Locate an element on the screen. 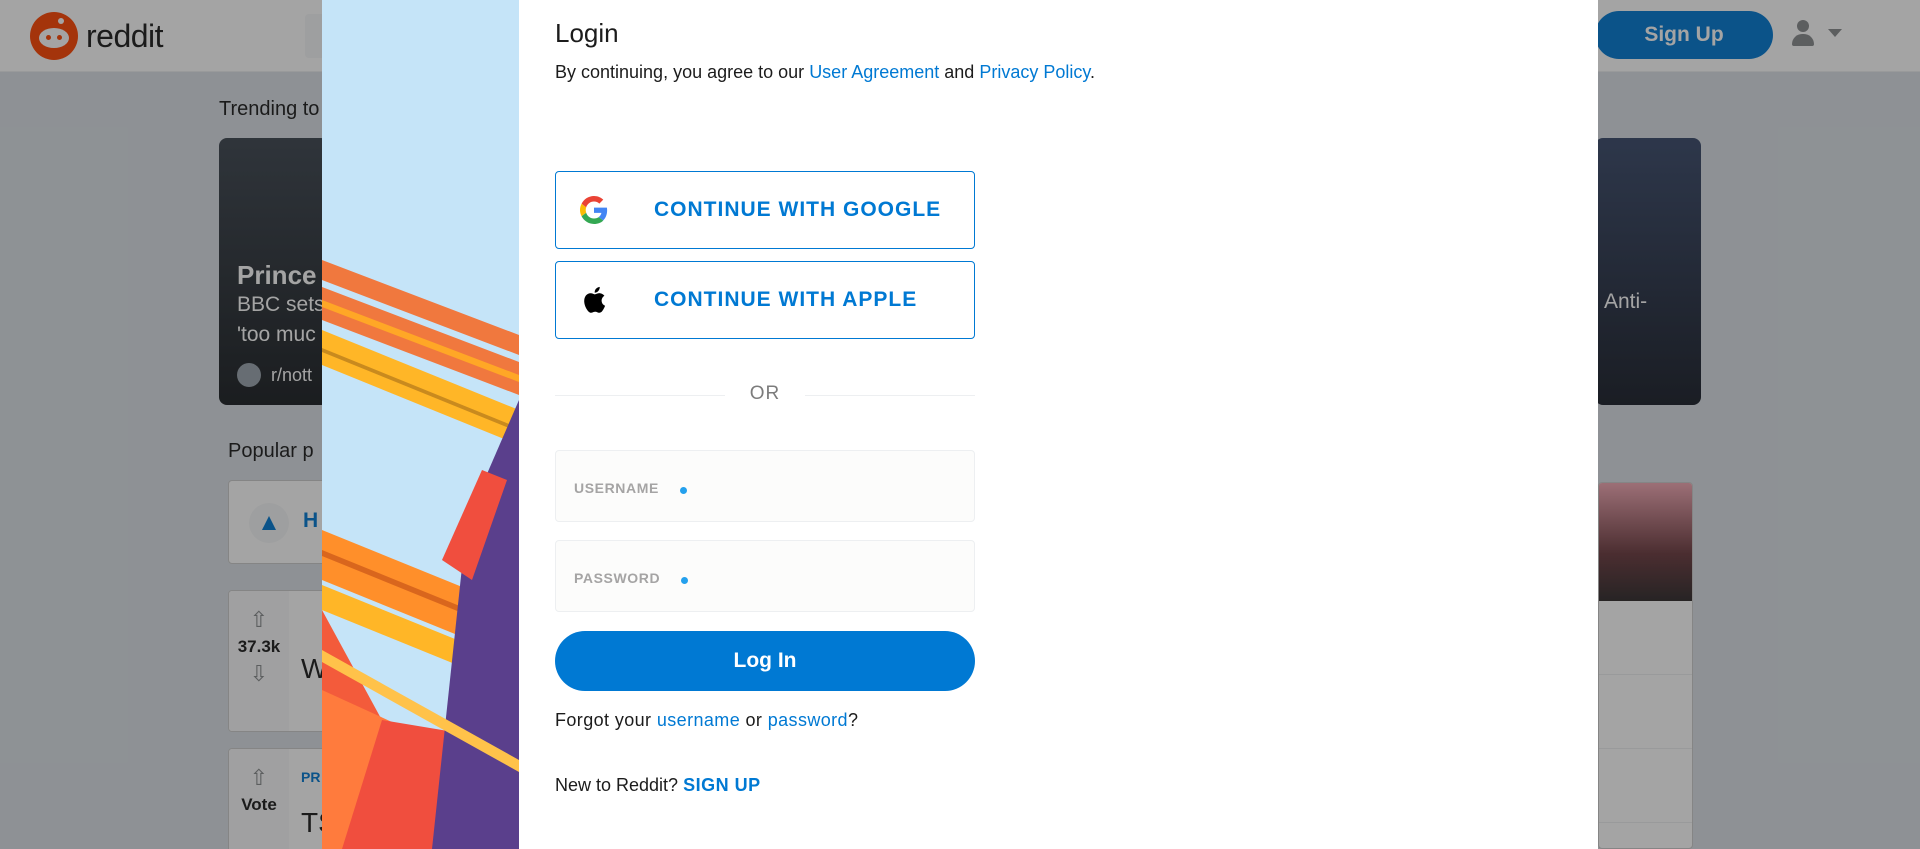 This screenshot has width=1920, height=849. continue-with-google-button: CONTINUE WITH GOOGLE is located at coordinates (765, 210).